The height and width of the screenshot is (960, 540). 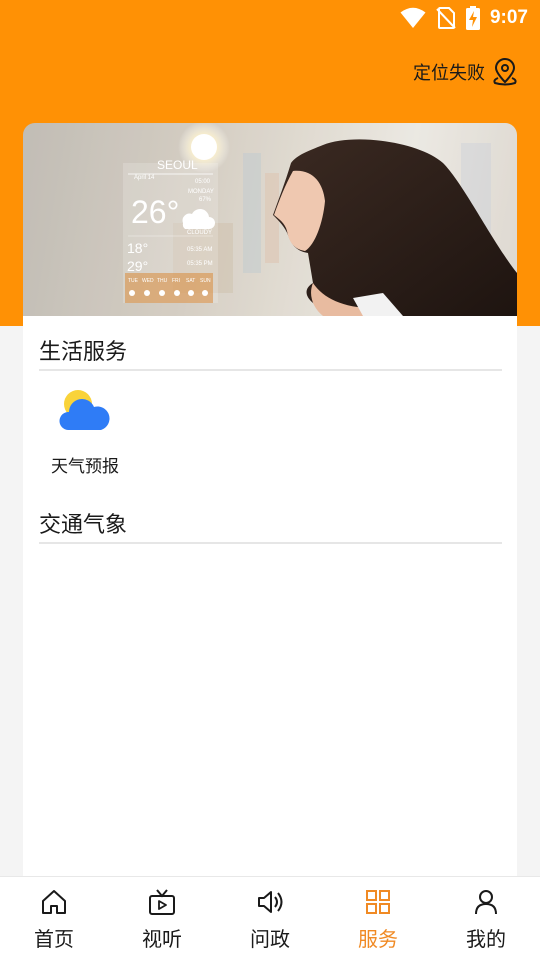 What do you see at coordinates (270, 939) in the screenshot?
I see `tab-politics-label: 问政` at bounding box center [270, 939].